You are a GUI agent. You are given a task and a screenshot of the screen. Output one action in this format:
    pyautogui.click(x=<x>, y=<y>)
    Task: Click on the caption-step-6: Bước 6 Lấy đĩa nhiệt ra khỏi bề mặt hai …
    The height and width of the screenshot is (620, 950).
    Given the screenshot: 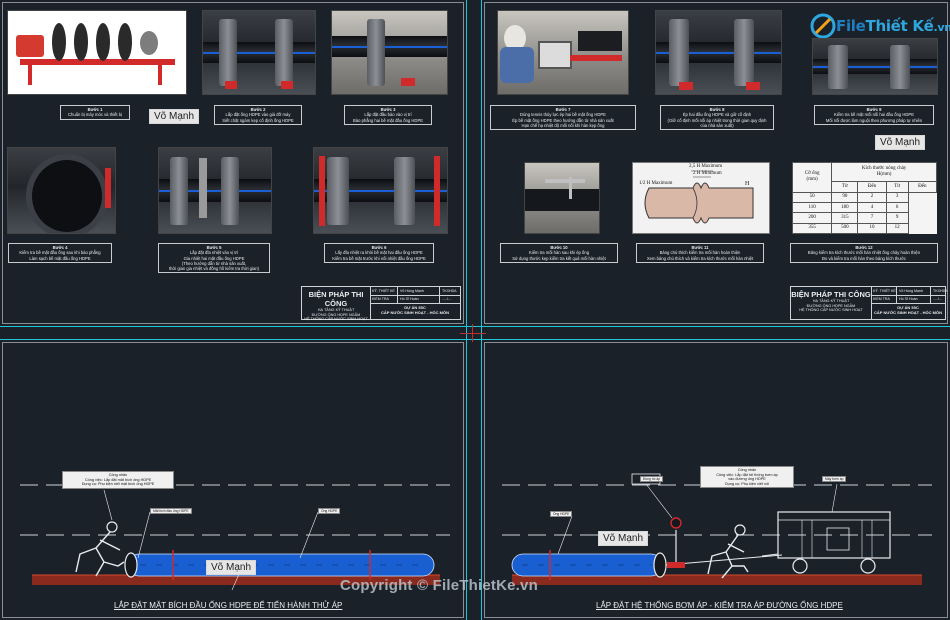 What is the action you would take?
    pyautogui.click(x=379, y=253)
    